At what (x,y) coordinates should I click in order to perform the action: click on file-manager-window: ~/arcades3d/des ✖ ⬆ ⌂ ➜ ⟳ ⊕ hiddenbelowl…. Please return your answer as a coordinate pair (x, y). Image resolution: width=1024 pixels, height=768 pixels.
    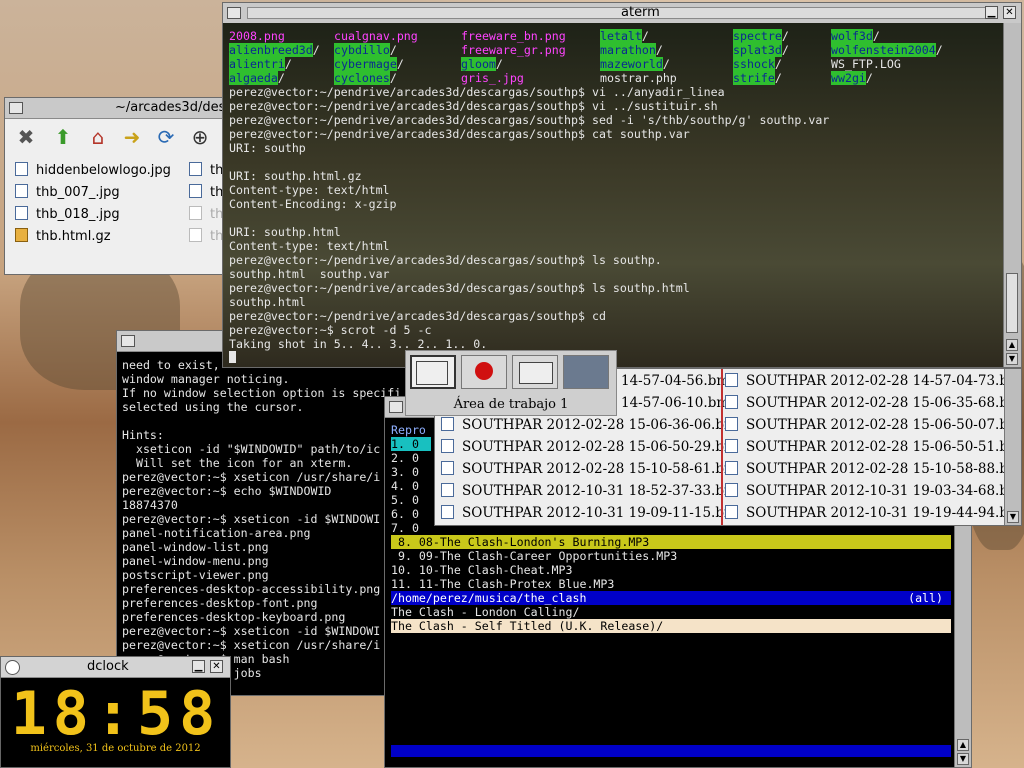
    Looking at the image, I should click on (115, 186).